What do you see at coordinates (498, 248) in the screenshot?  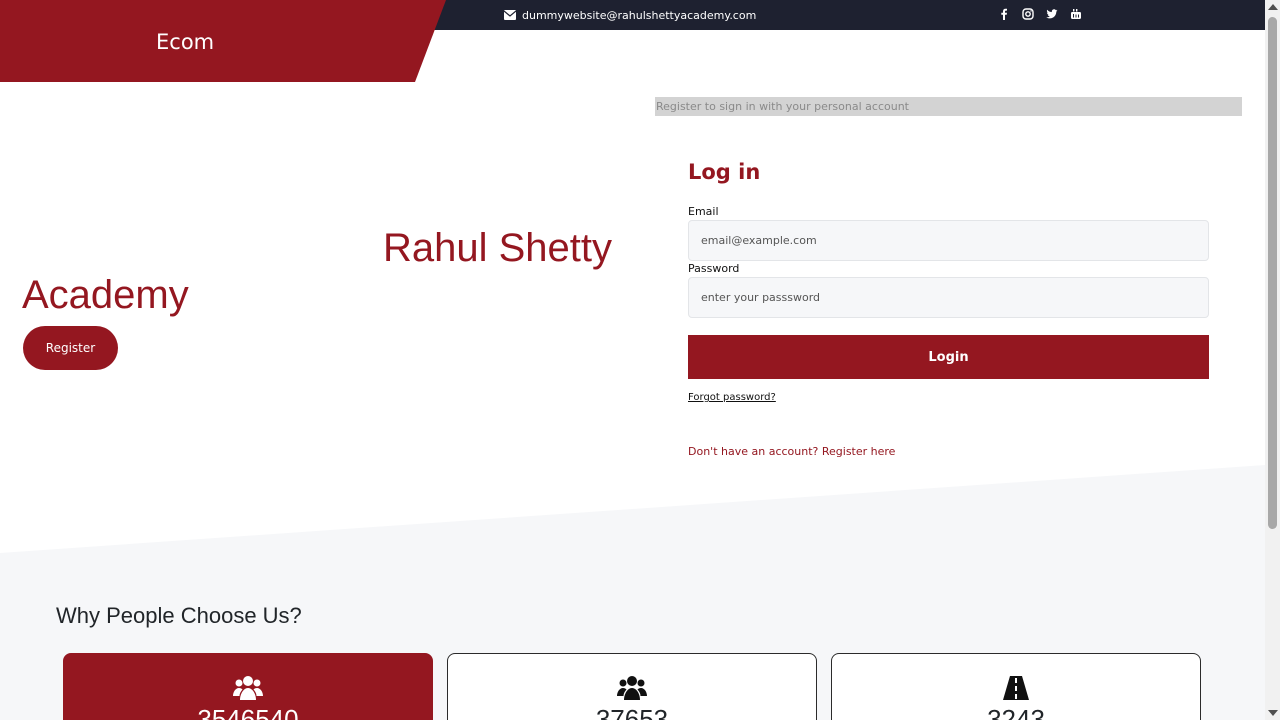 I see `hero-title-line1: Rahul Shetty` at bounding box center [498, 248].